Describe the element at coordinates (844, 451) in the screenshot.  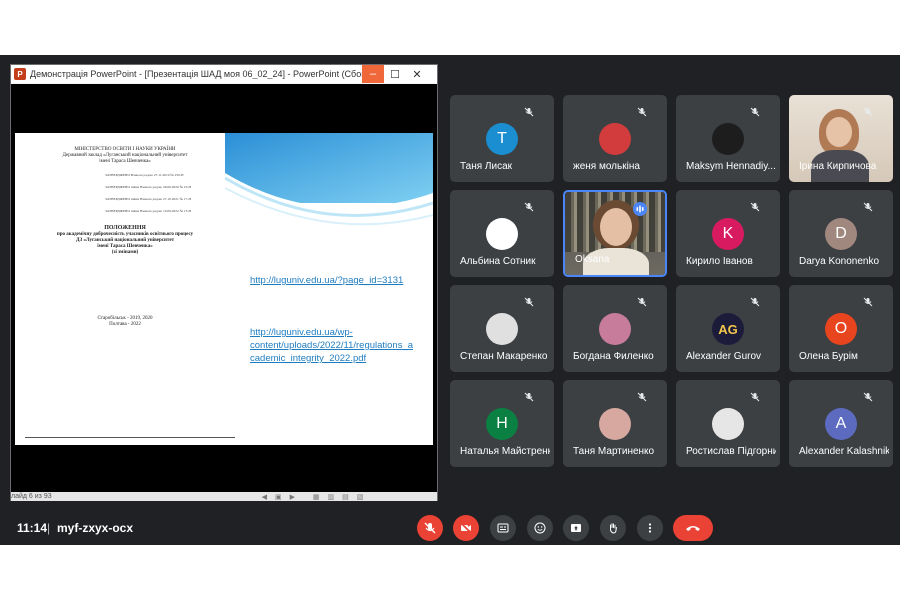
I see `participant-name: Alexander Kalashnikov` at that location.